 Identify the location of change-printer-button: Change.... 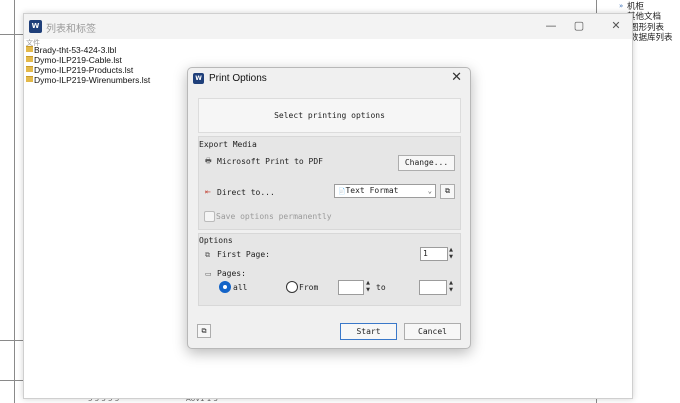
(426, 163).